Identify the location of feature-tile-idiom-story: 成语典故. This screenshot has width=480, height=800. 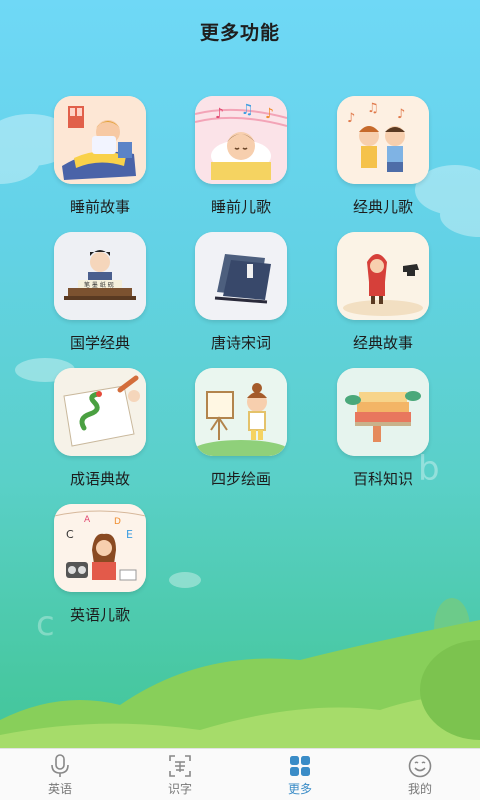
(100, 428).